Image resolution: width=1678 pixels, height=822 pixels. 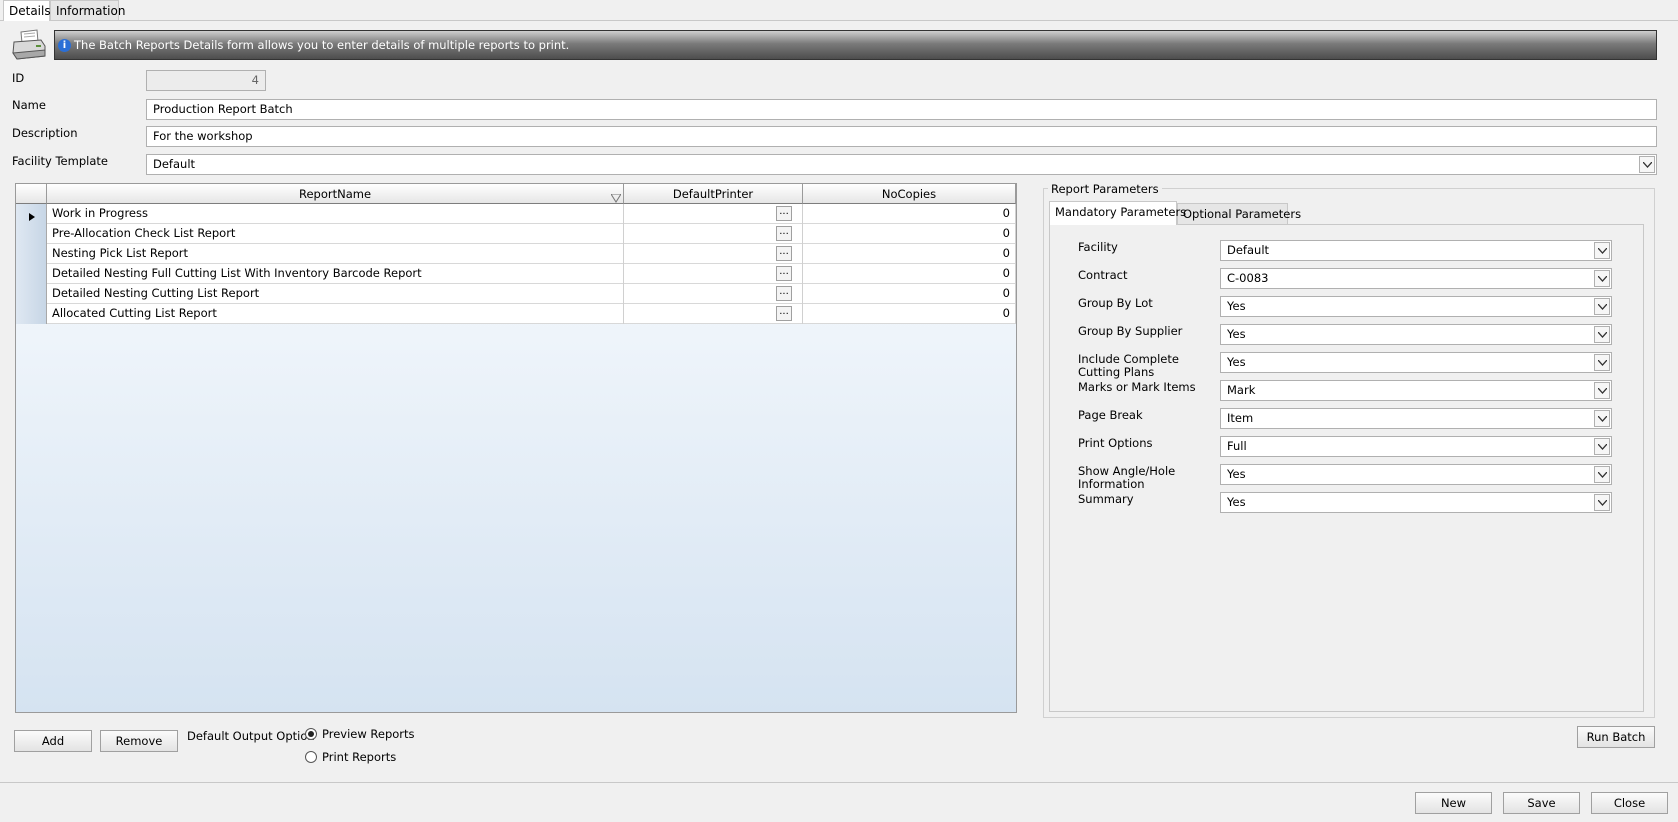 What do you see at coordinates (174, 164) in the screenshot?
I see `facility-template-value: Default` at bounding box center [174, 164].